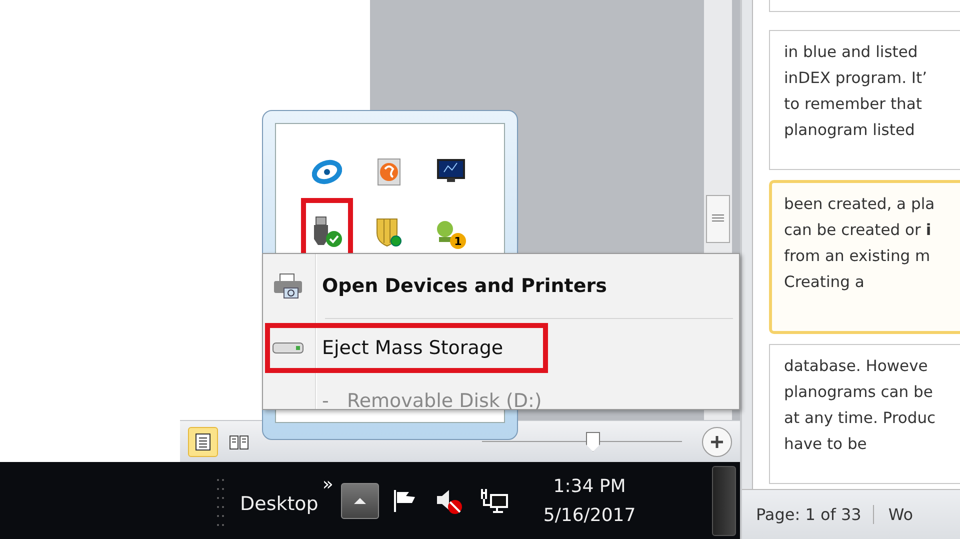 The width and height of the screenshot is (960, 539). I want to click on network-icon, so click(494, 500).